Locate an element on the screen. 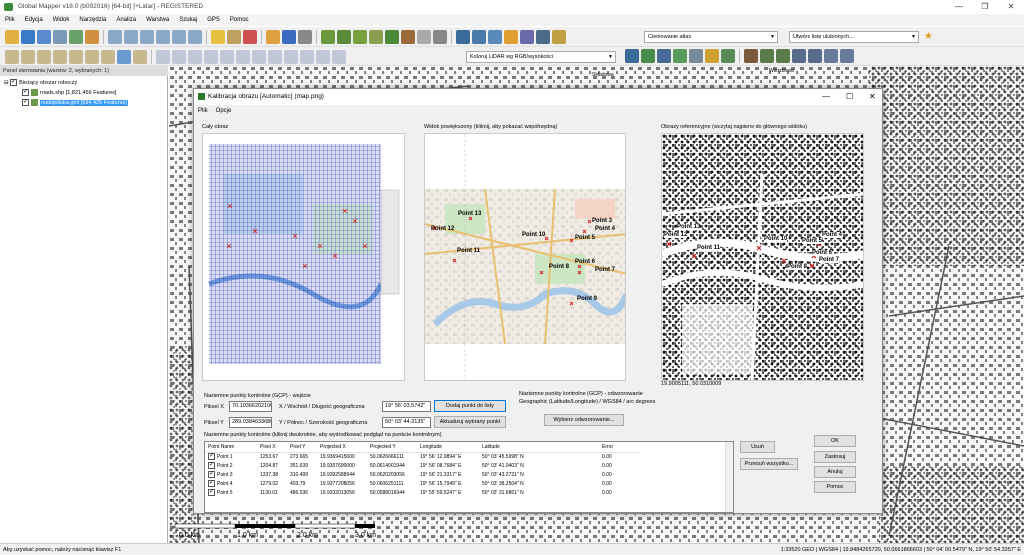  star-icon: ★ is located at coordinates (930, 37).